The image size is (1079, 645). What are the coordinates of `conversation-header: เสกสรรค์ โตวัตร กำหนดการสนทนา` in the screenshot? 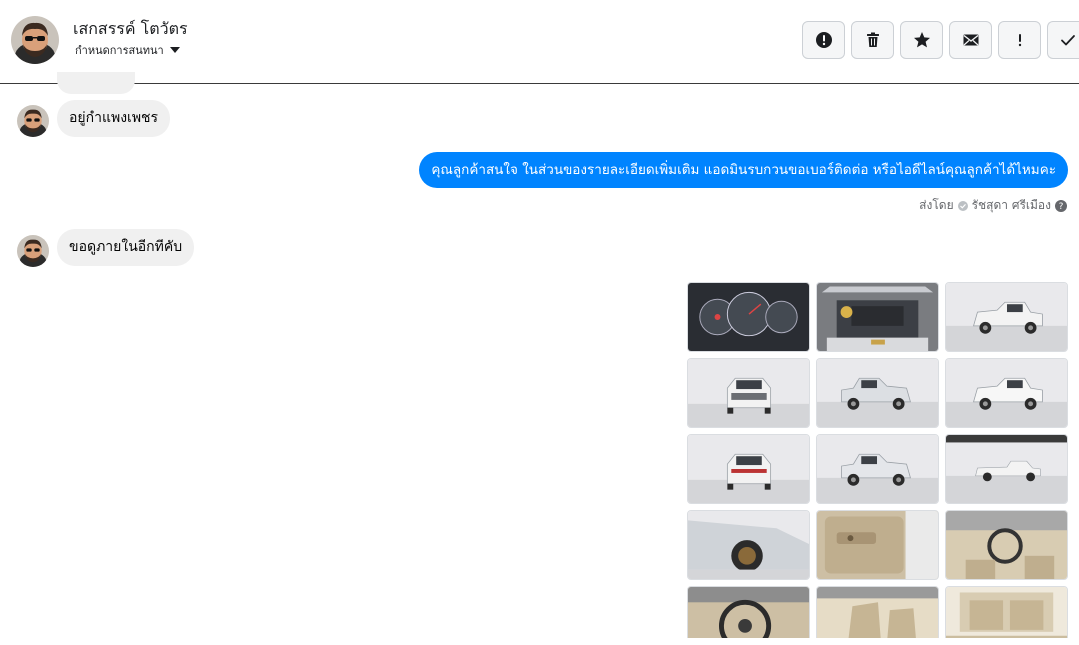 It's located at (539, 42).